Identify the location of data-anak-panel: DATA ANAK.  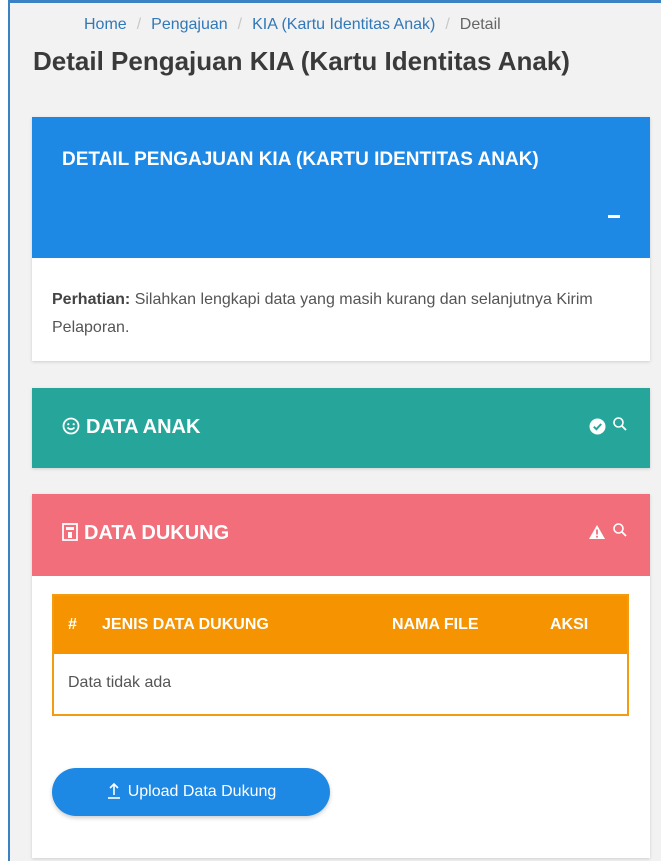
(341, 428).